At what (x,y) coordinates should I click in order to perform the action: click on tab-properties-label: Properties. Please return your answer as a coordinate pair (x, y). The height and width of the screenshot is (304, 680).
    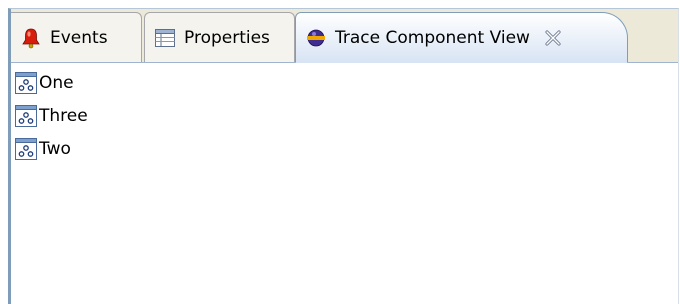
    Looking at the image, I should click on (227, 37).